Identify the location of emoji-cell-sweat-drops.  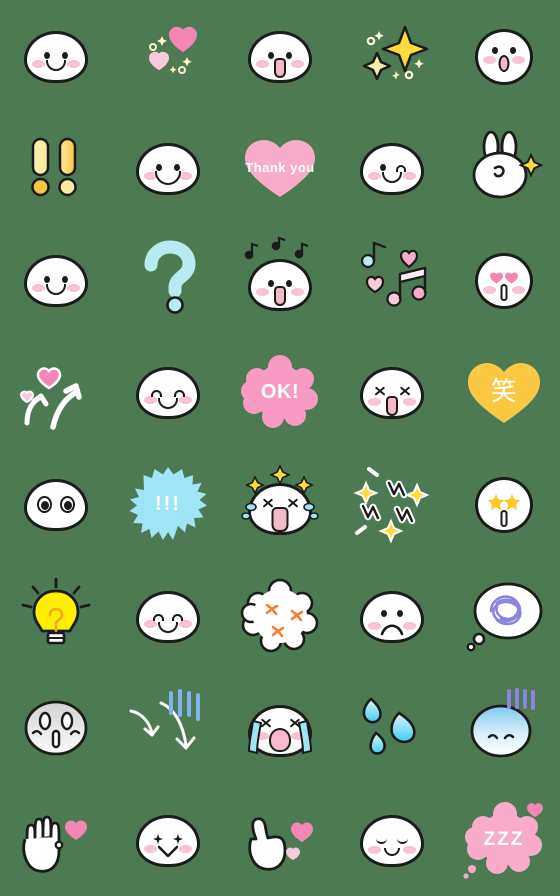
(392, 728).